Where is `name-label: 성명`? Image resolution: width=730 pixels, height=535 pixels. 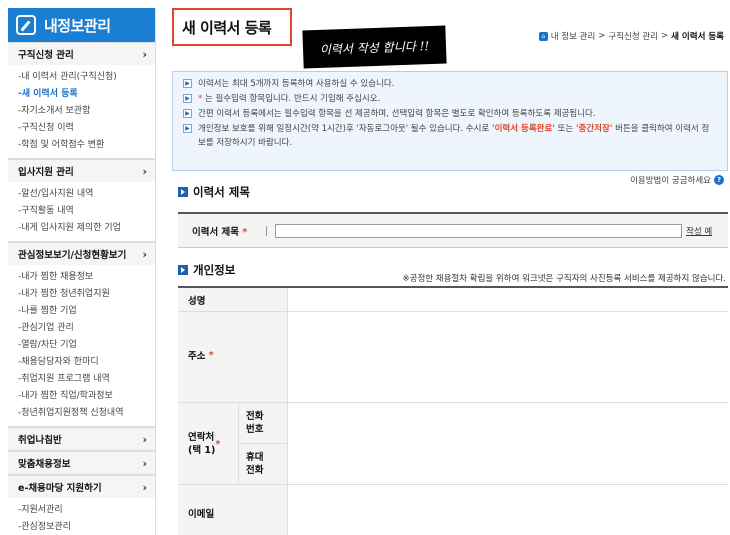 name-label: 성명 is located at coordinates (197, 301).